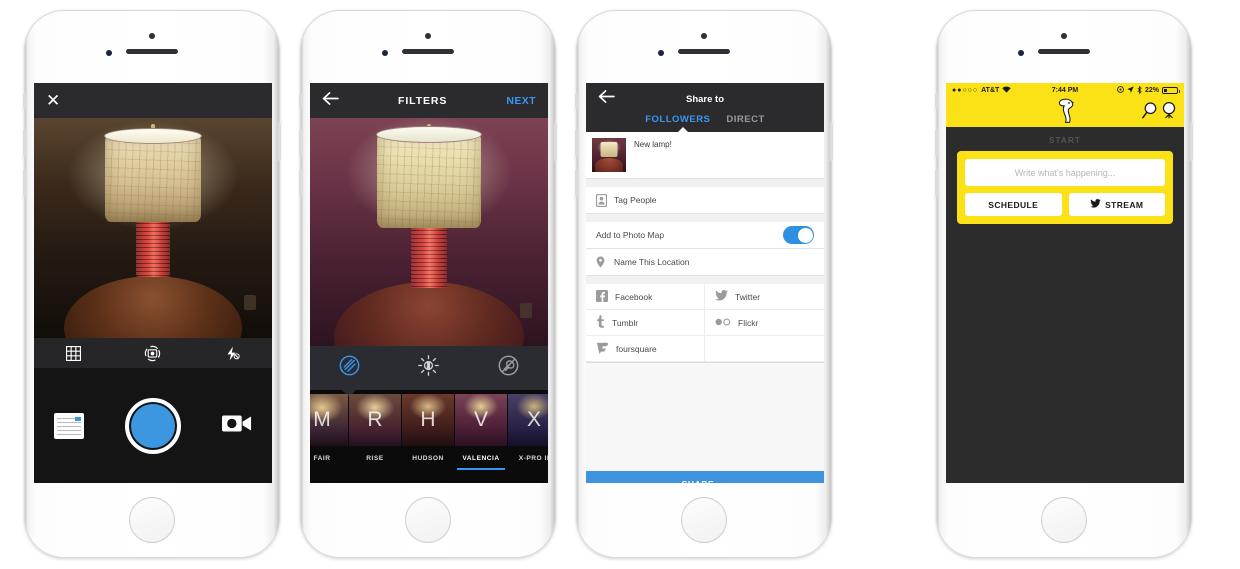 The height and width of the screenshot is (569, 1240). What do you see at coordinates (705, 477) in the screenshot?
I see `share-button: SHARE →` at bounding box center [705, 477].